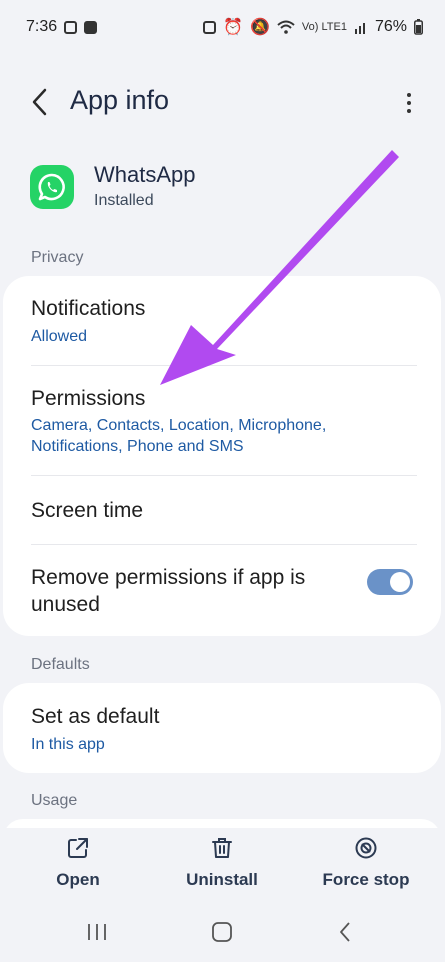 This screenshot has height=962, width=445. I want to click on more-options-button, so click(409, 103).